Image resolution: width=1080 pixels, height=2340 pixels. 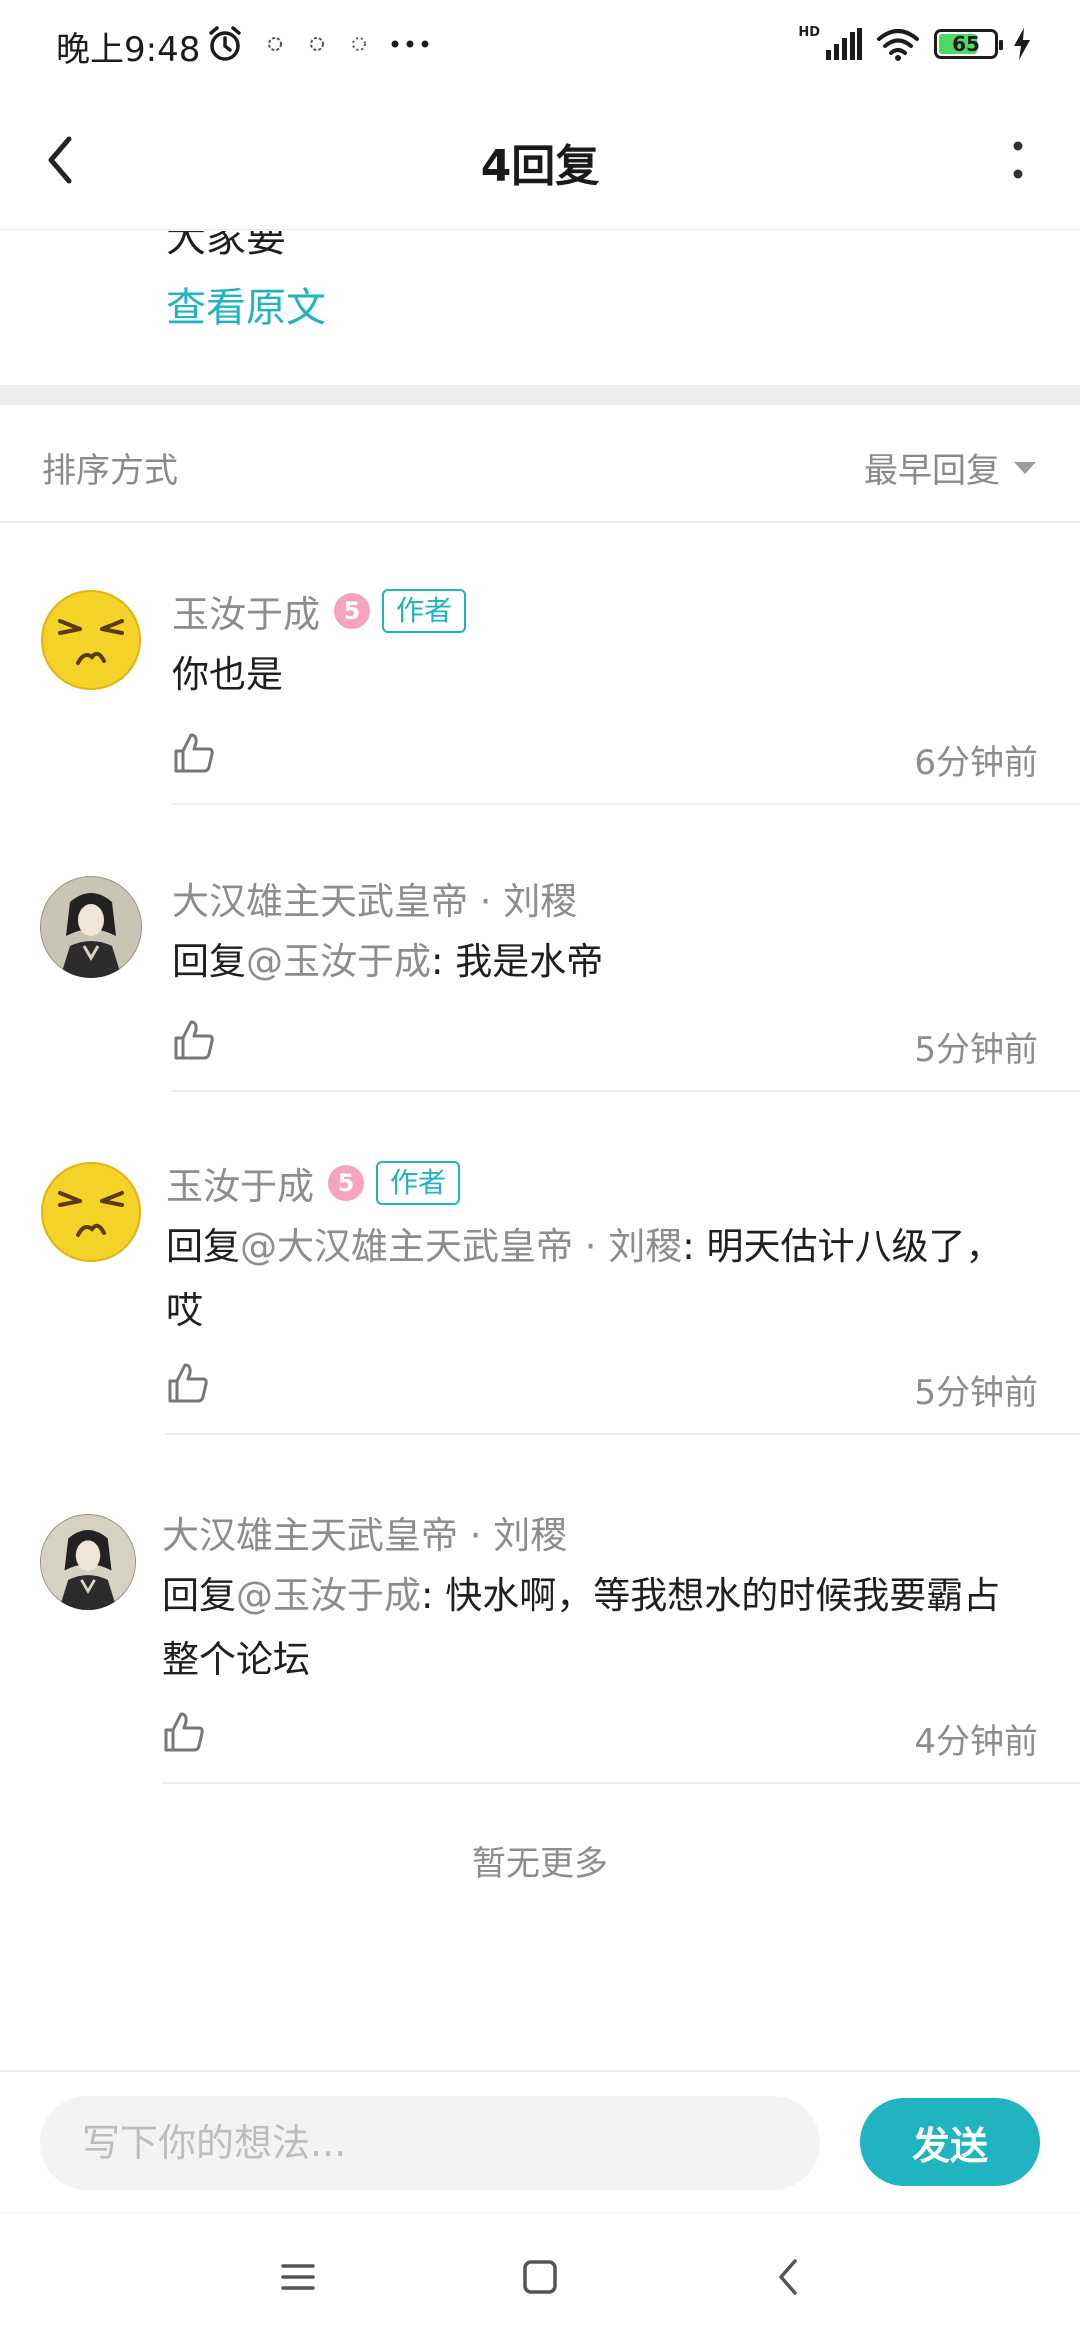 I want to click on reply-footer: 4分钟前, so click(x=621, y=1742).